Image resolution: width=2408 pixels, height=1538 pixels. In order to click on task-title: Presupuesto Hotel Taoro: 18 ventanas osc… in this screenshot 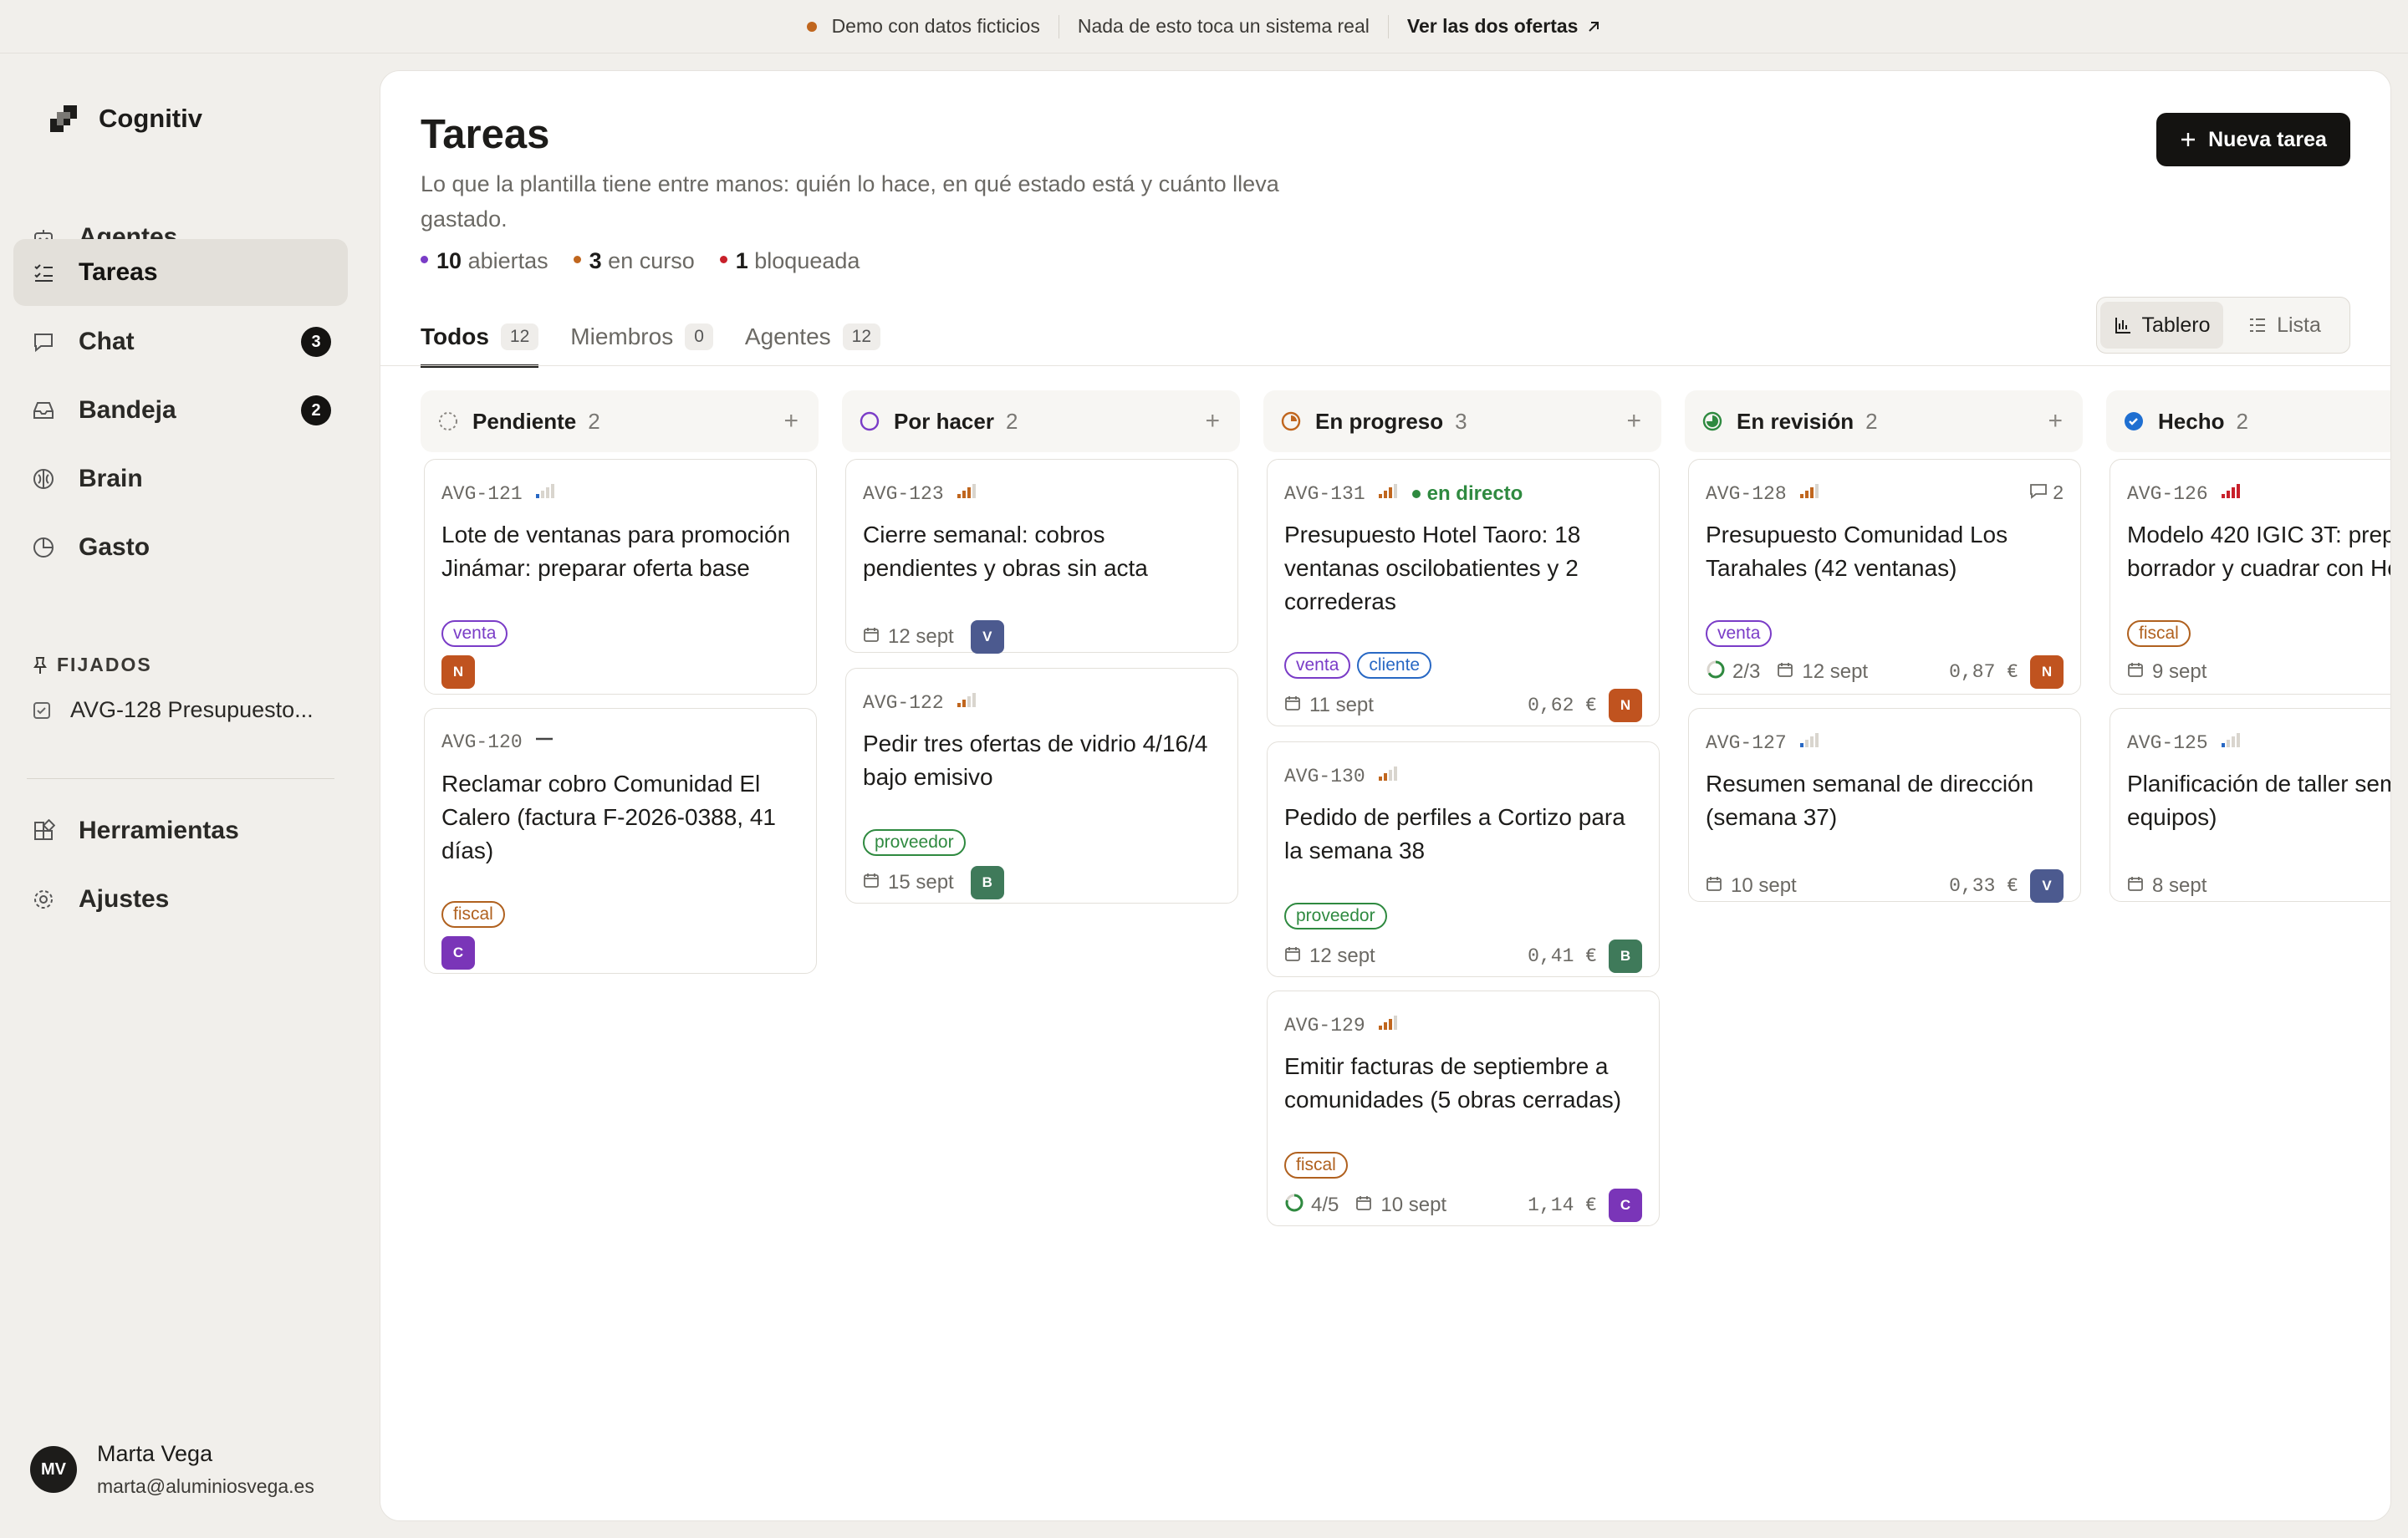, I will do `click(1433, 568)`.